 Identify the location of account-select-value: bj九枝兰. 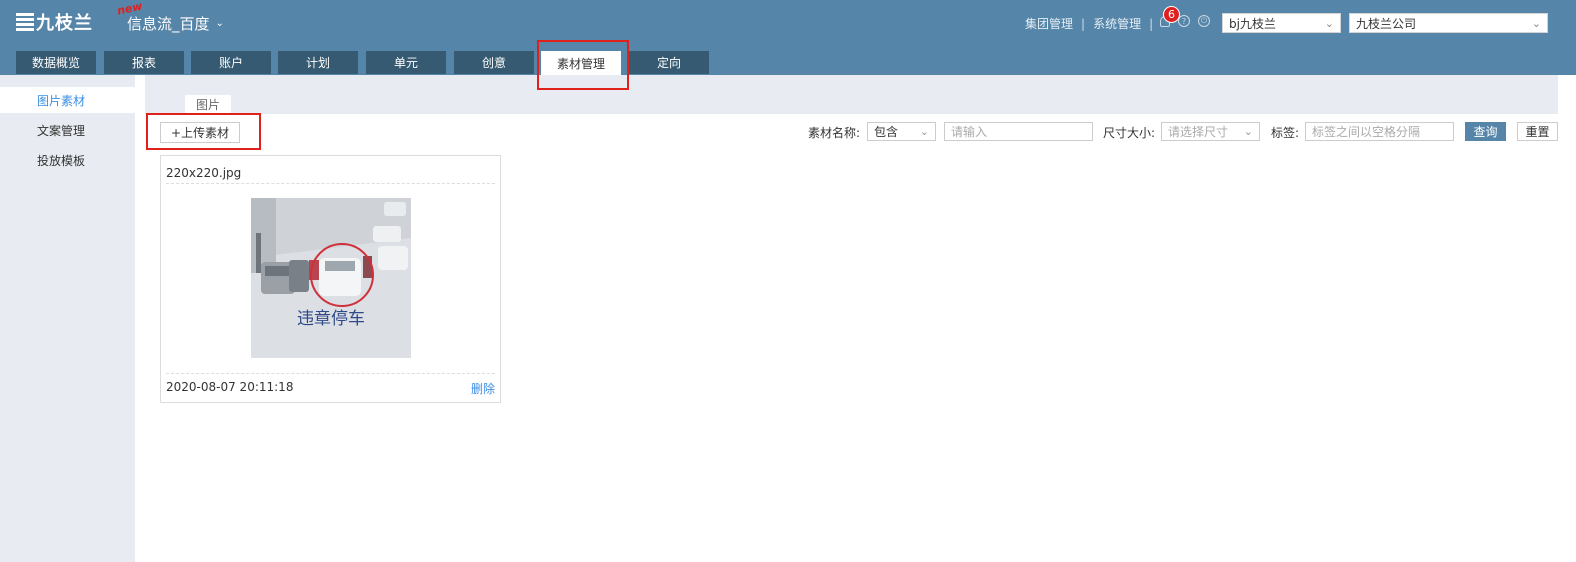
(1252, 23).